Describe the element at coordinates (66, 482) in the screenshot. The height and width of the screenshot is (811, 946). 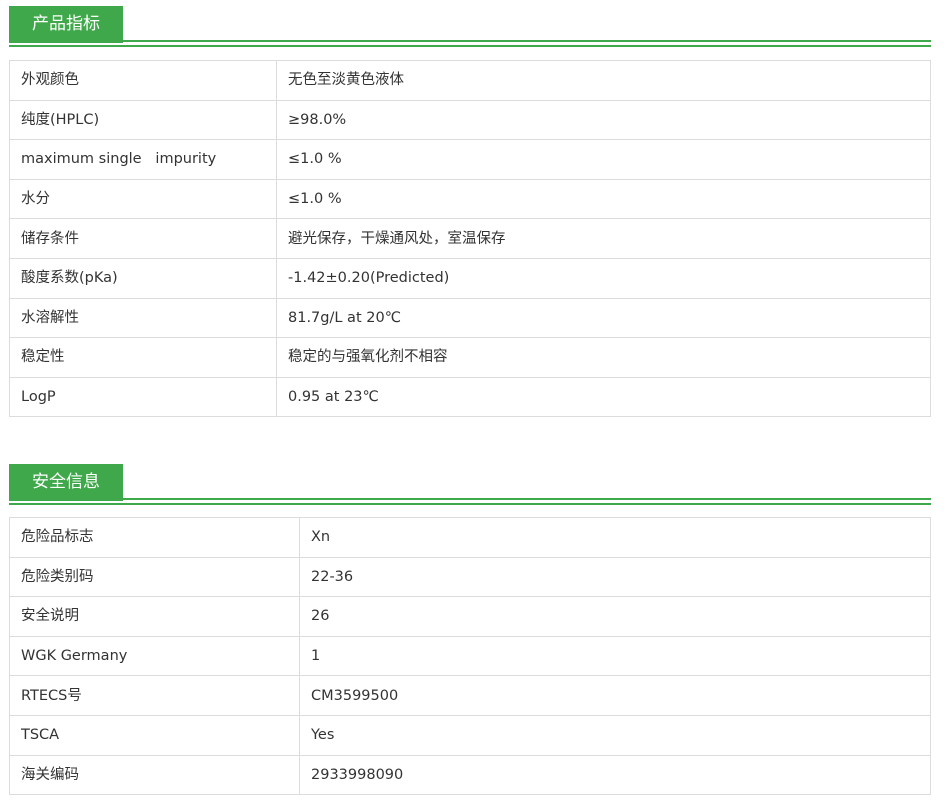
I see `safety-info-title: 安全信息` at that location.